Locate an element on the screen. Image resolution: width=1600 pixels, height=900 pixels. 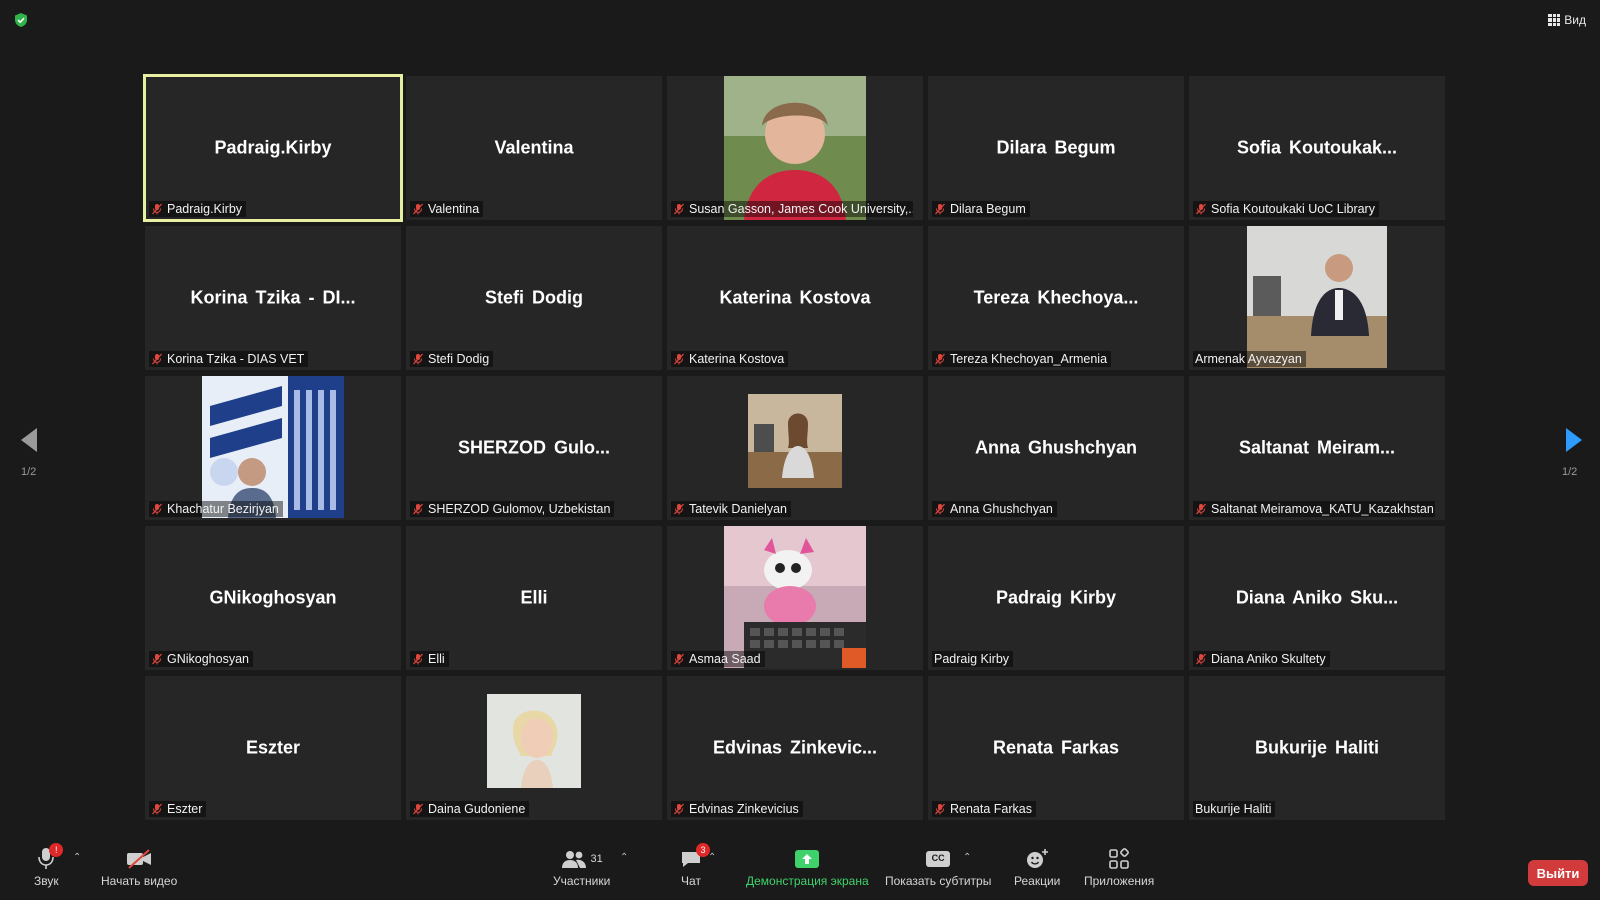
participant-name-label: Armenak Ayvazyan is located at coordinates (1249, 359).